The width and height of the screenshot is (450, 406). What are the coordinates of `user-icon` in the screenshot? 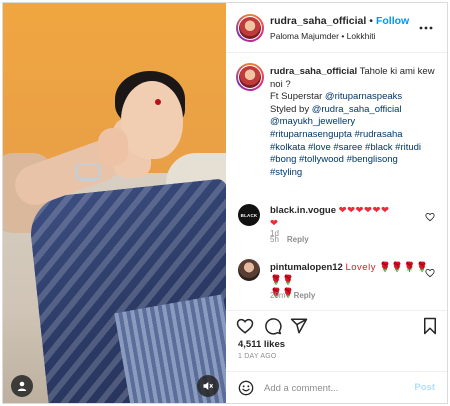 It's located at (22, 386).